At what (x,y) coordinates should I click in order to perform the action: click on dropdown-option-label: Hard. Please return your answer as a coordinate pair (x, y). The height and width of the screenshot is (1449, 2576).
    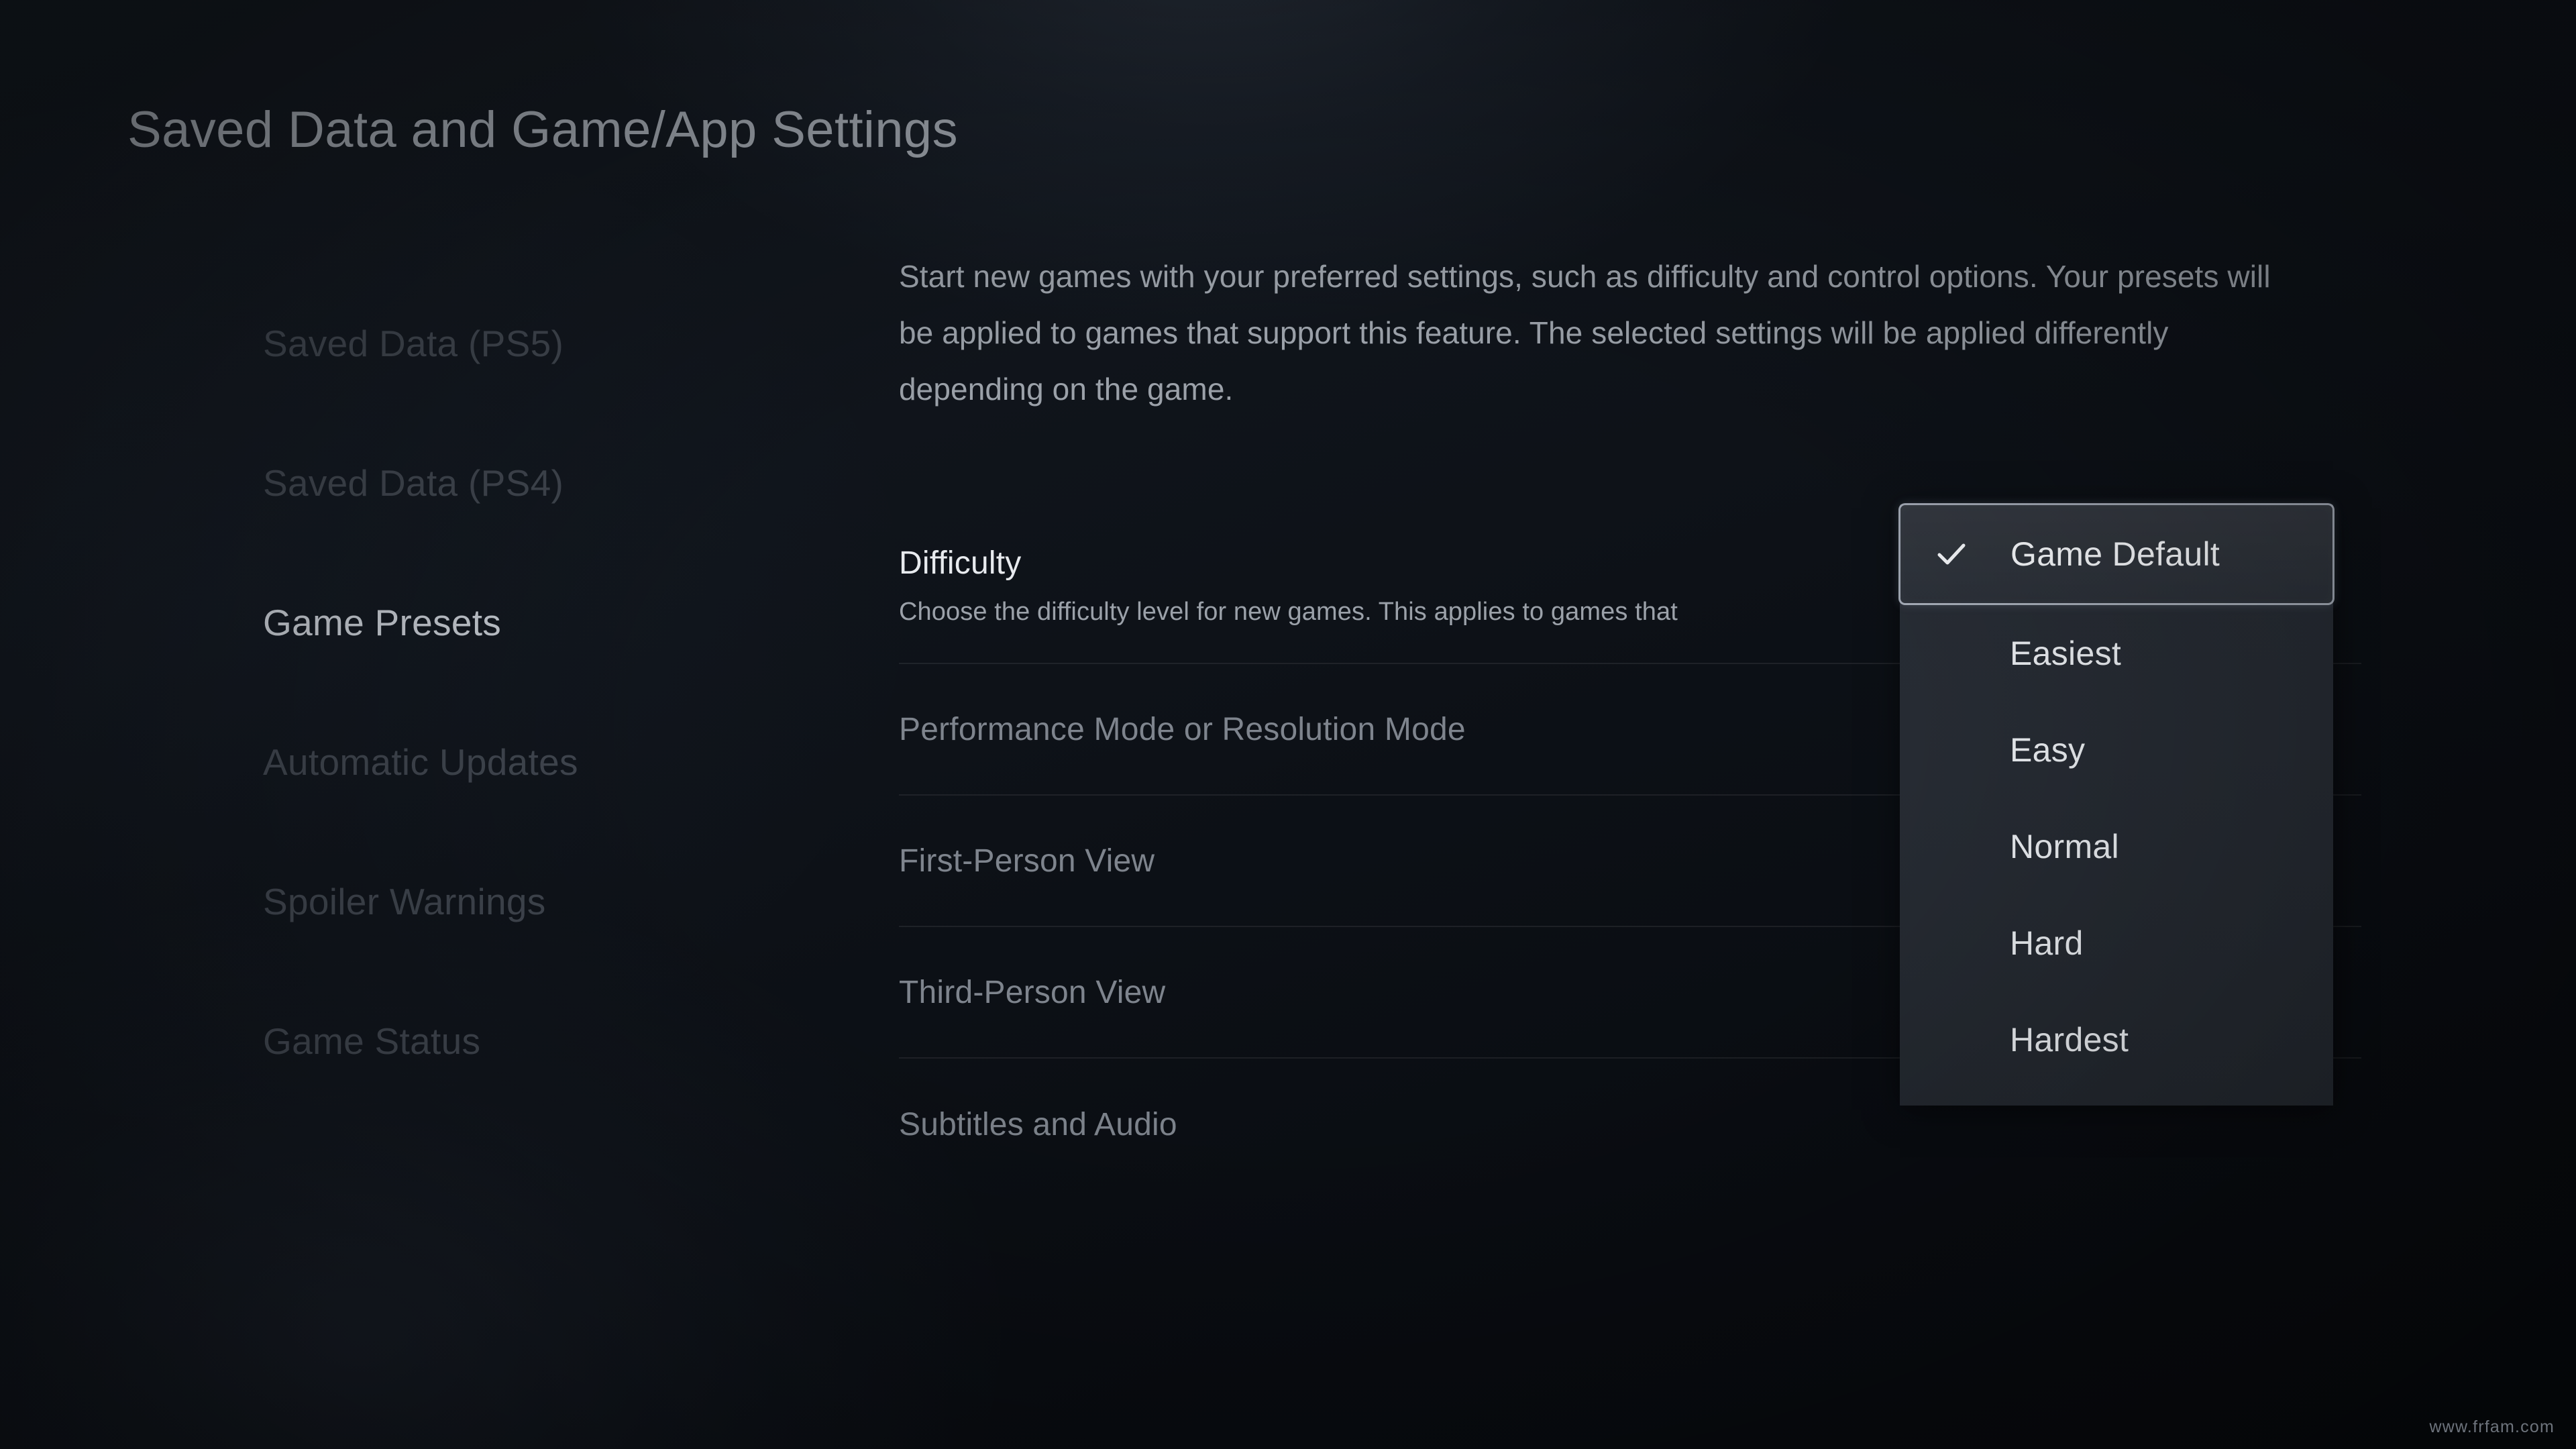
    Looking at the image, I should click on (2047, 943).